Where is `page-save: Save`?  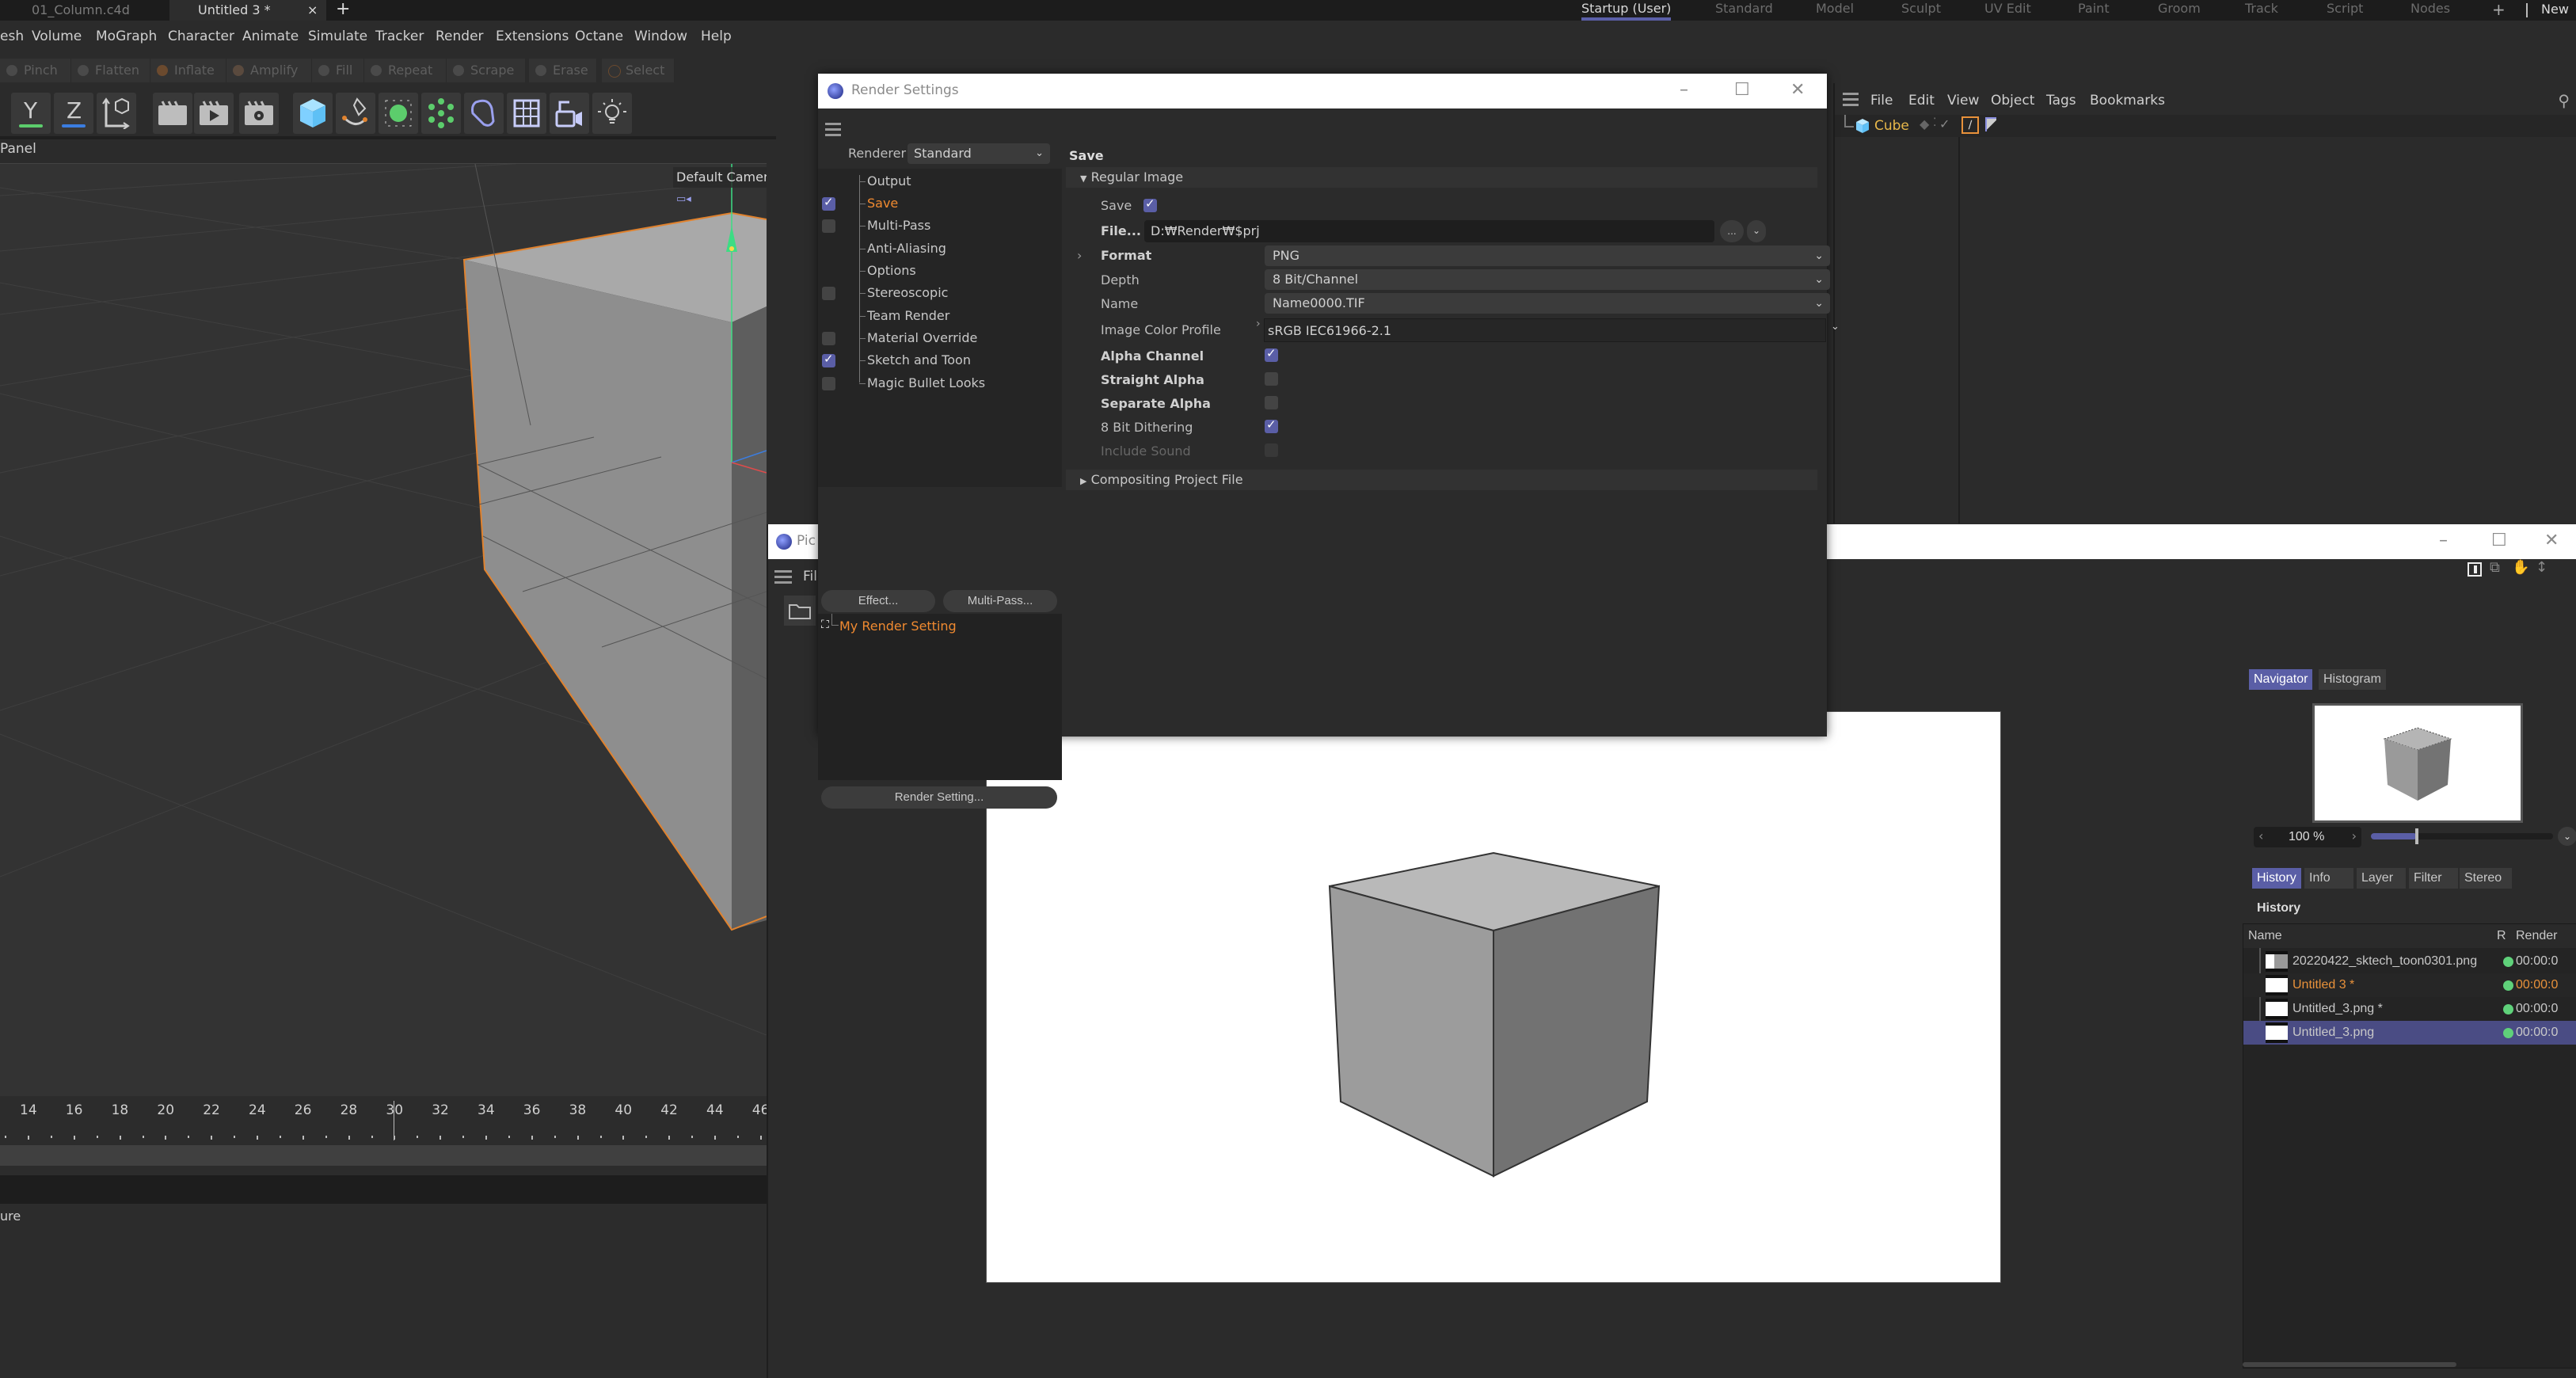
page-save: Save is located at coordinates (878, 203).